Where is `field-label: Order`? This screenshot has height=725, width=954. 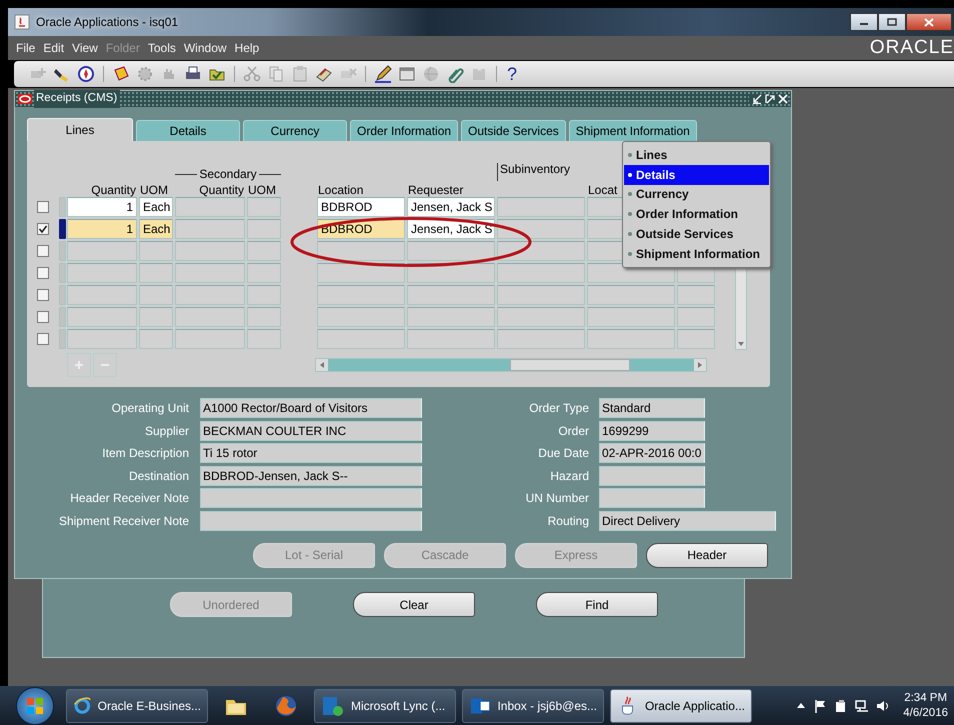
field-label: Order is located at coordinates (573, 431).